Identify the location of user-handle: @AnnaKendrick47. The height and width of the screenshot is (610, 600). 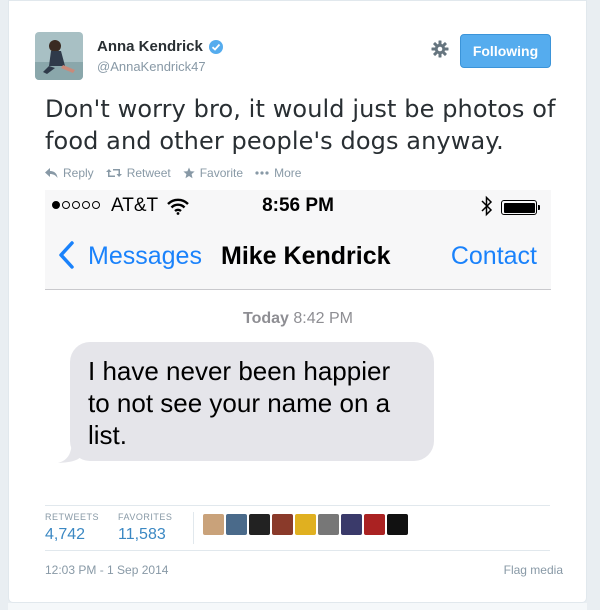
(151, 66).